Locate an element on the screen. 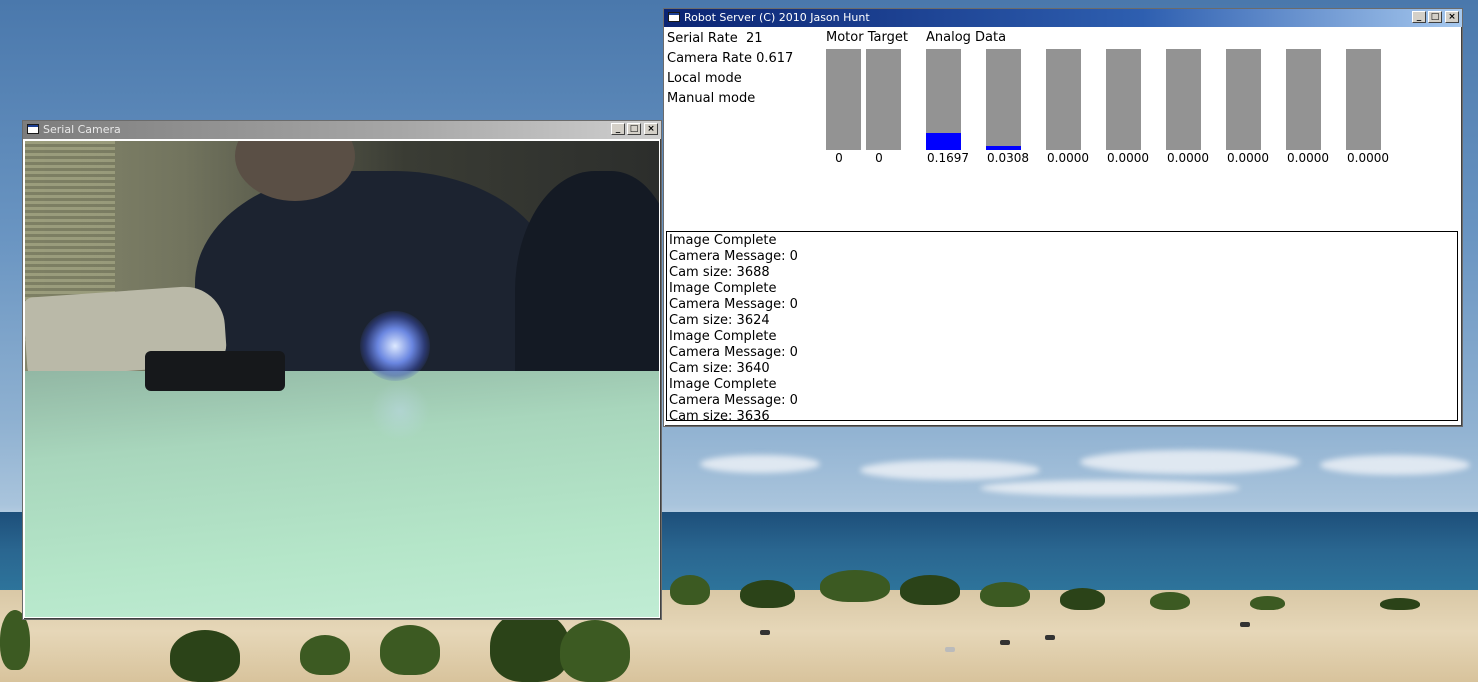  analog-value-1: 0.1697 is located at coordinates (948, 158).